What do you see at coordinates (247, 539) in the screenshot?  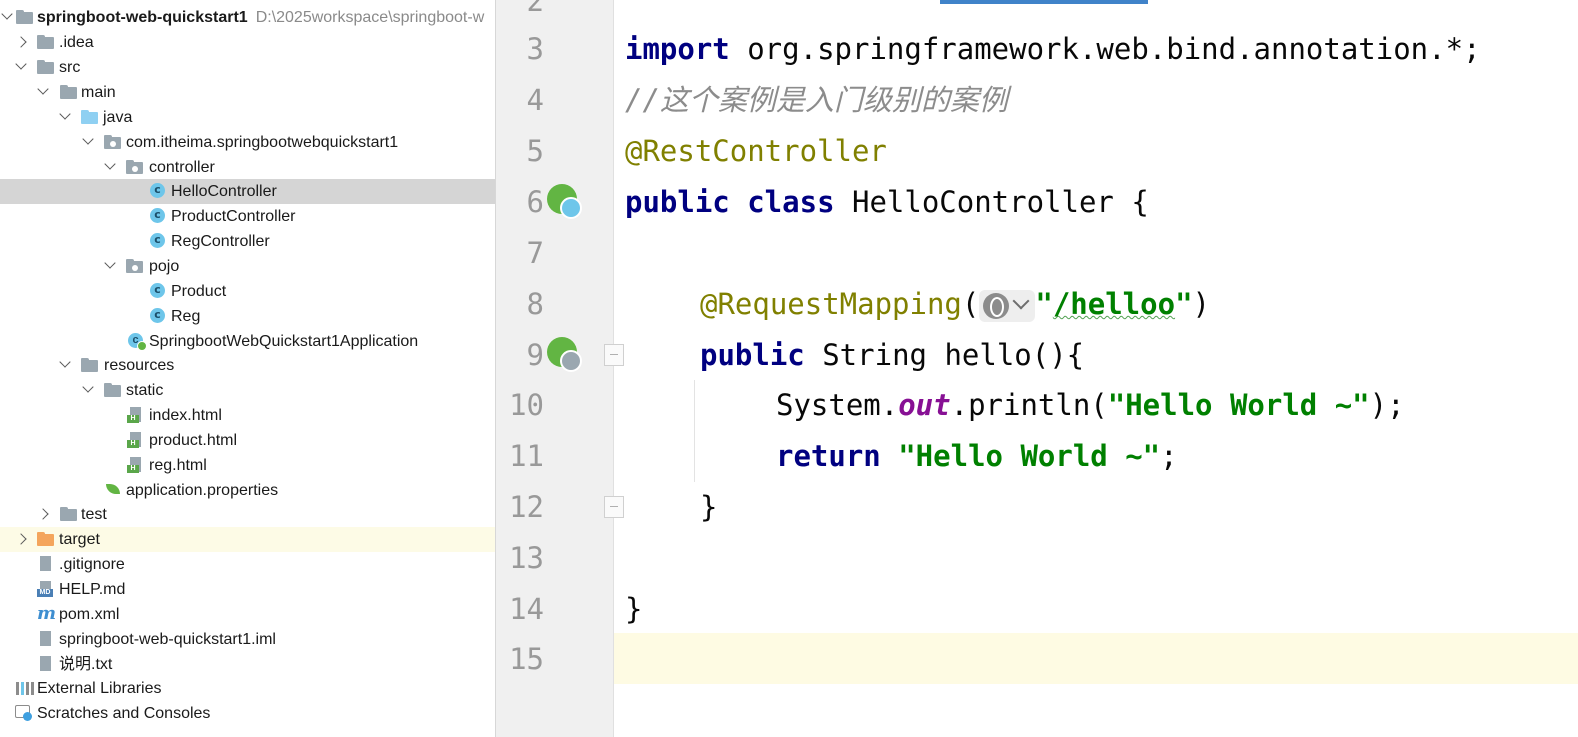 I see `tree-item-target: target` at bounding box center [247, 539].